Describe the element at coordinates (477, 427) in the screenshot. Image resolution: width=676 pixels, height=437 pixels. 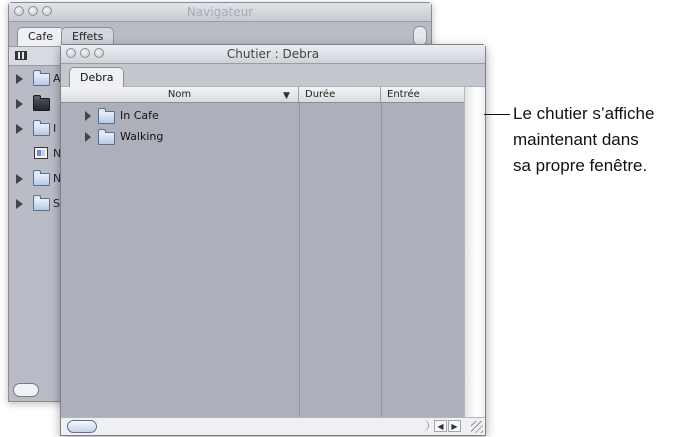
I see `resize-grip-icon` at that location.